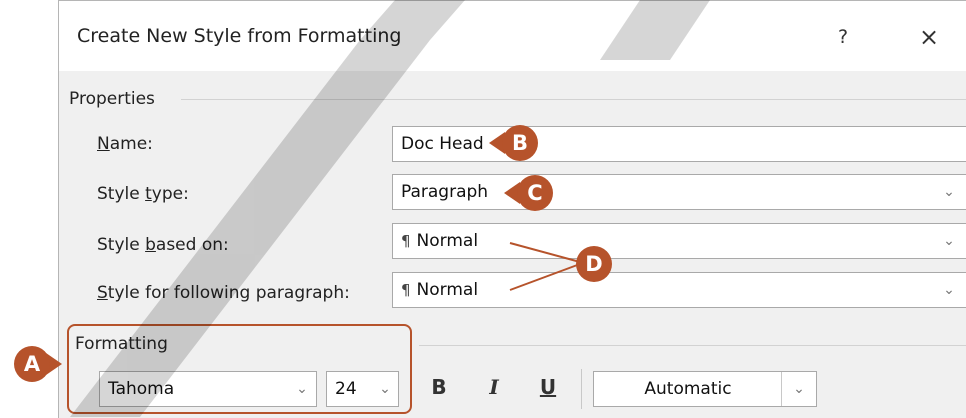 The width and height of the screenshot is (966, 418). What do you see at coordinates (208, 389) in the screenshot?
I see `font-select: Tahoma ⌄` at bounding box center [208, 389].